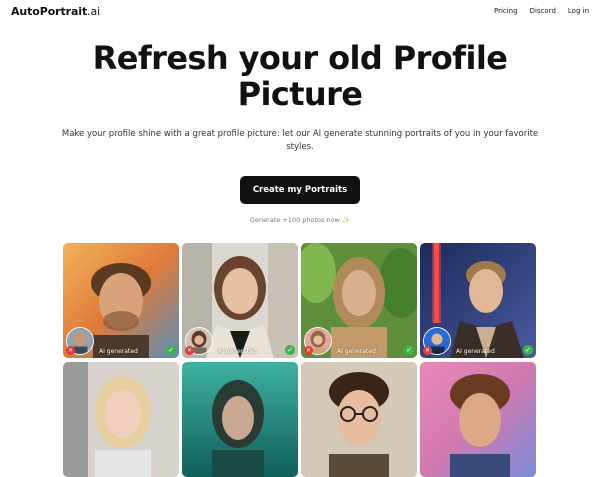 The image size is (600, 477). What do you see at coordinates (94, 11) in the screenshot?
I see `brand-suffix: .ai` at bounding box center [94, 11].